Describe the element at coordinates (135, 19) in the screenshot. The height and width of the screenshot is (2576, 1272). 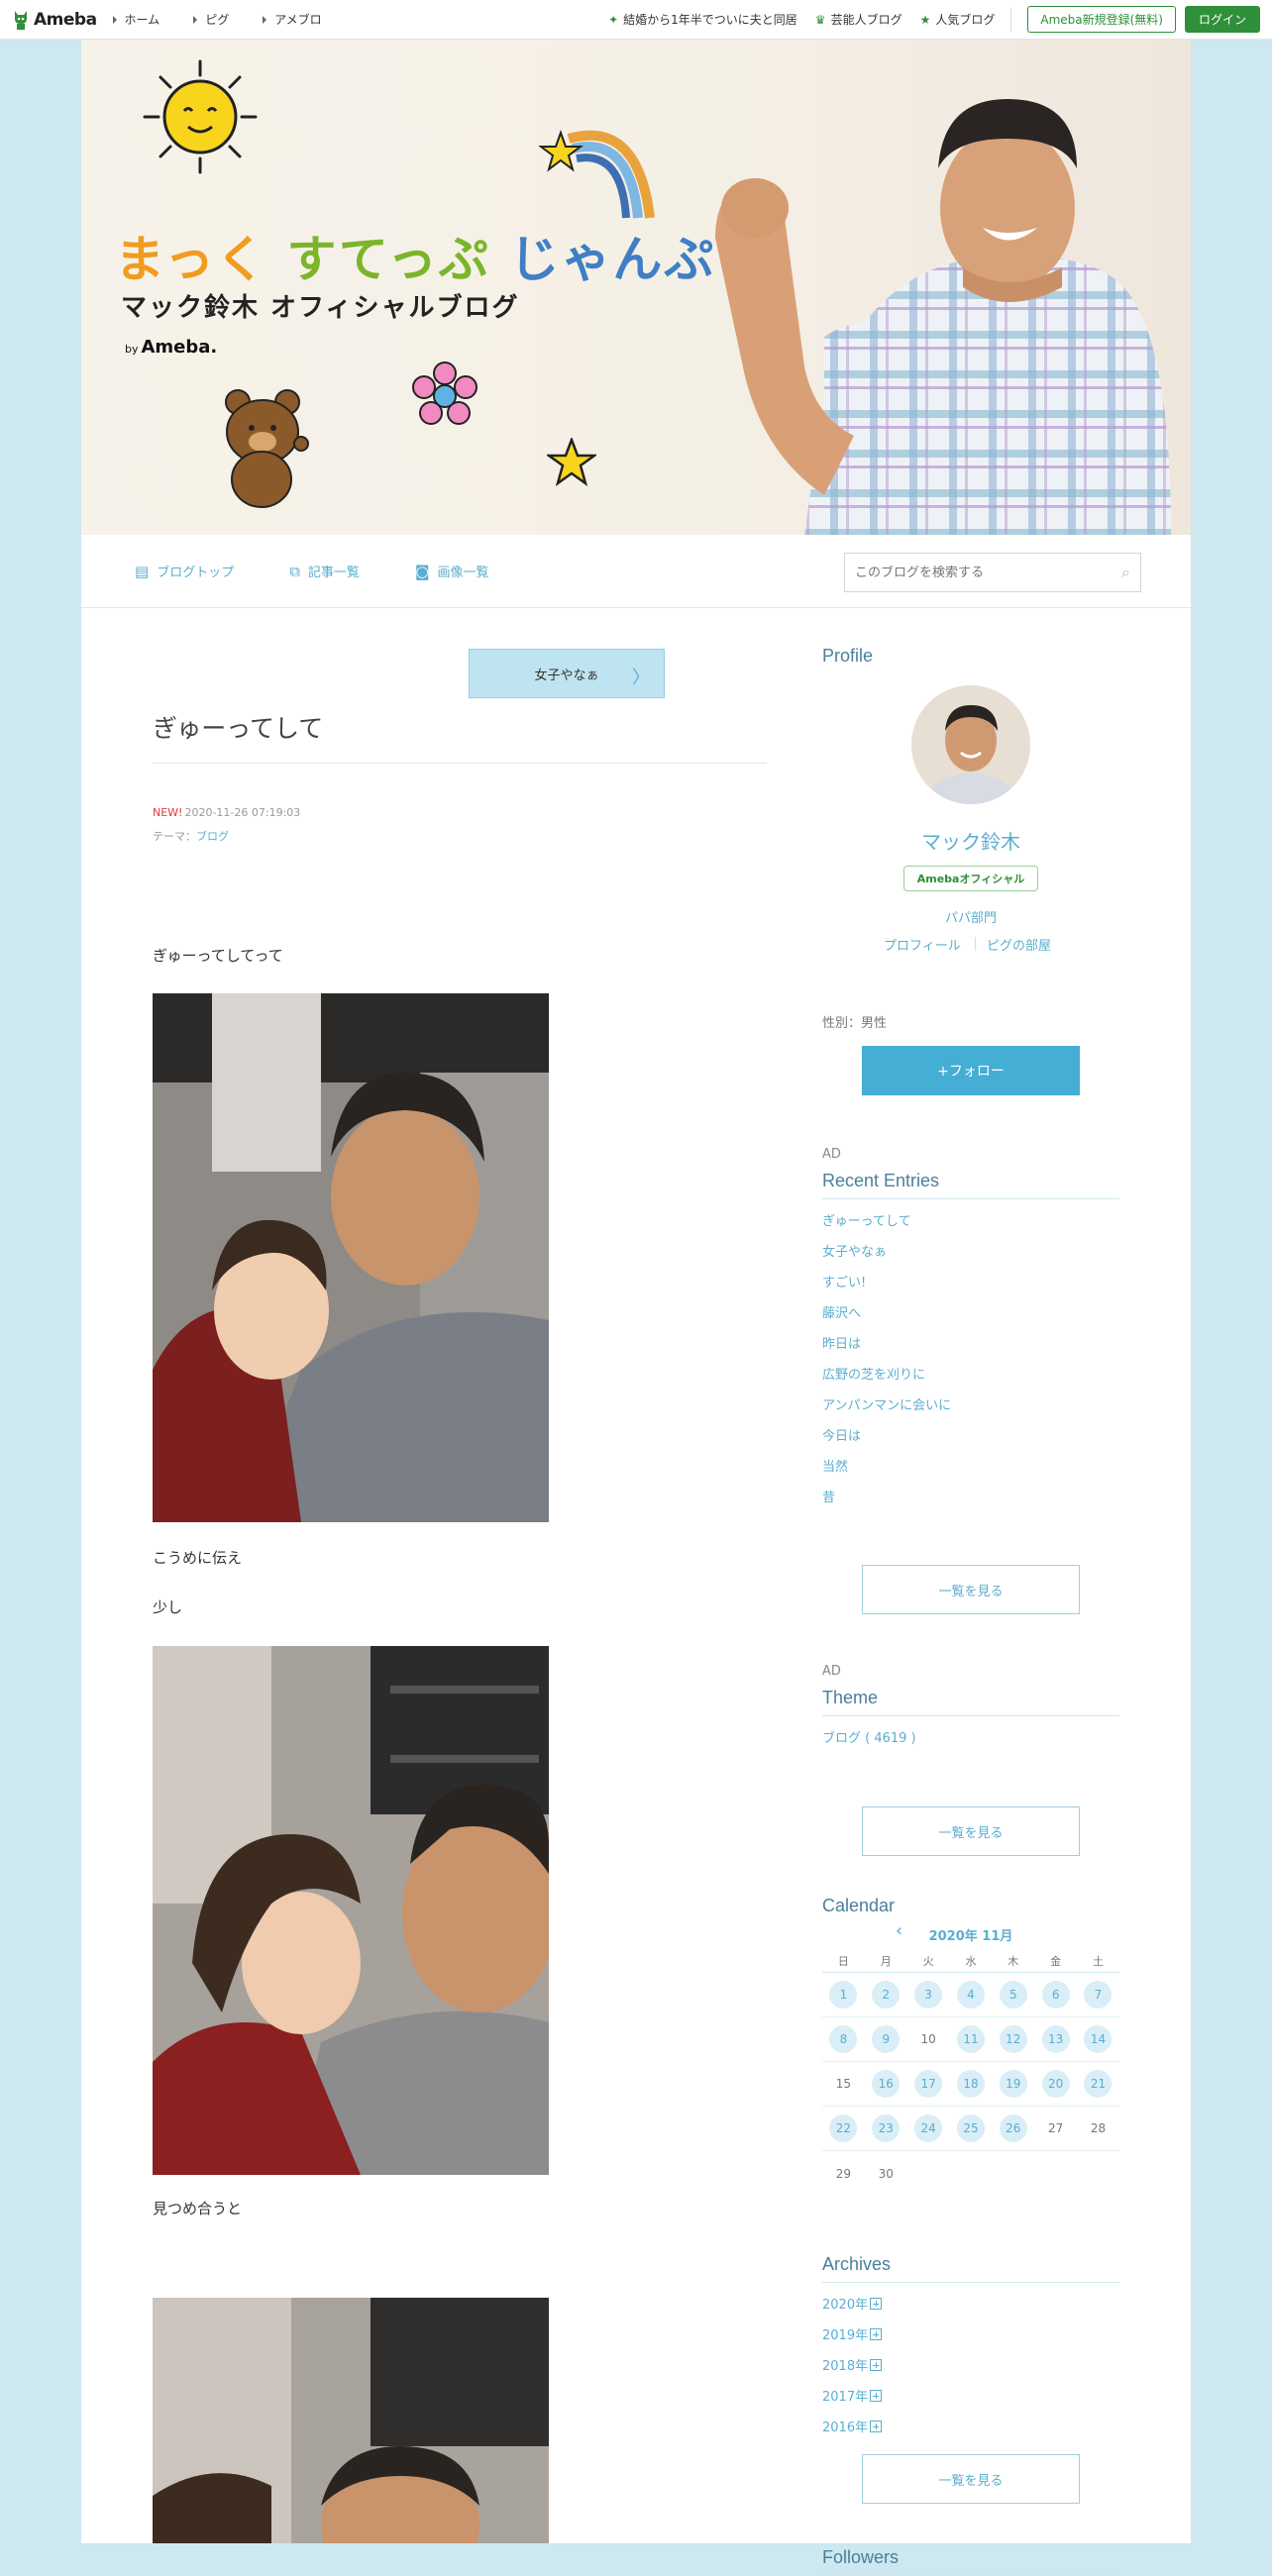
I see `nav-home: ホーム` at that location.